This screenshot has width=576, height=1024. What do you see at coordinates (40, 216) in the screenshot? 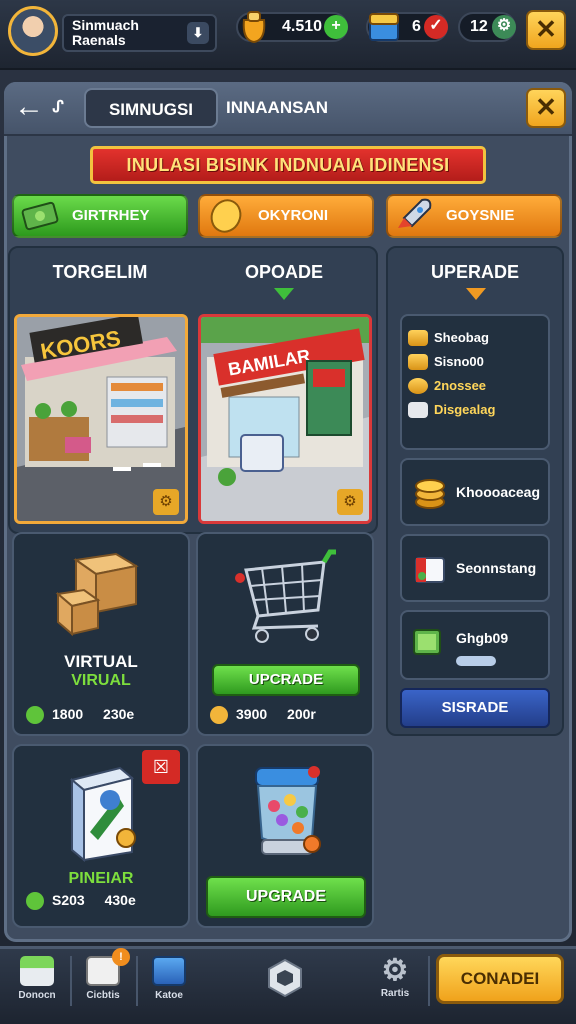
I see `cash-stack-icon` at bounding box center [40, 216].